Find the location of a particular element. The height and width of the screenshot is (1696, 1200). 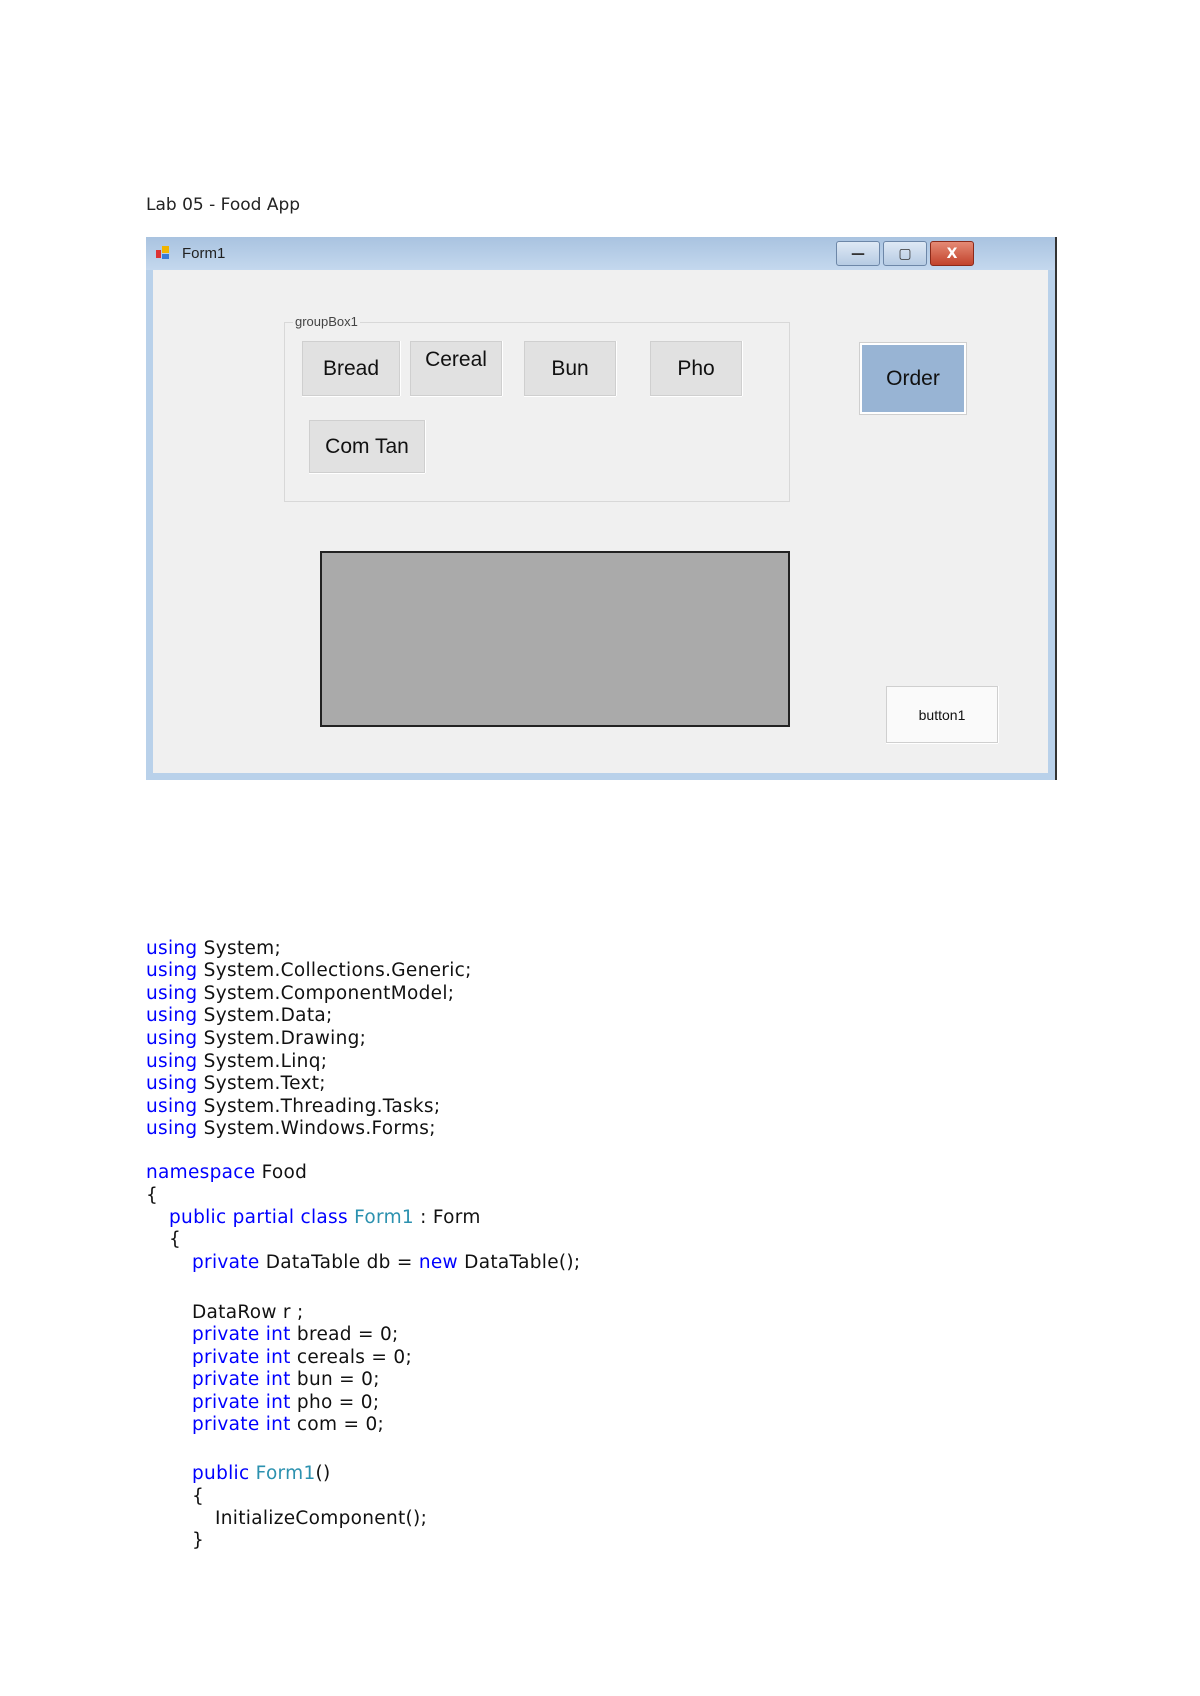

code-line: private int bread = 0; is located at coordinates (295, 1334).